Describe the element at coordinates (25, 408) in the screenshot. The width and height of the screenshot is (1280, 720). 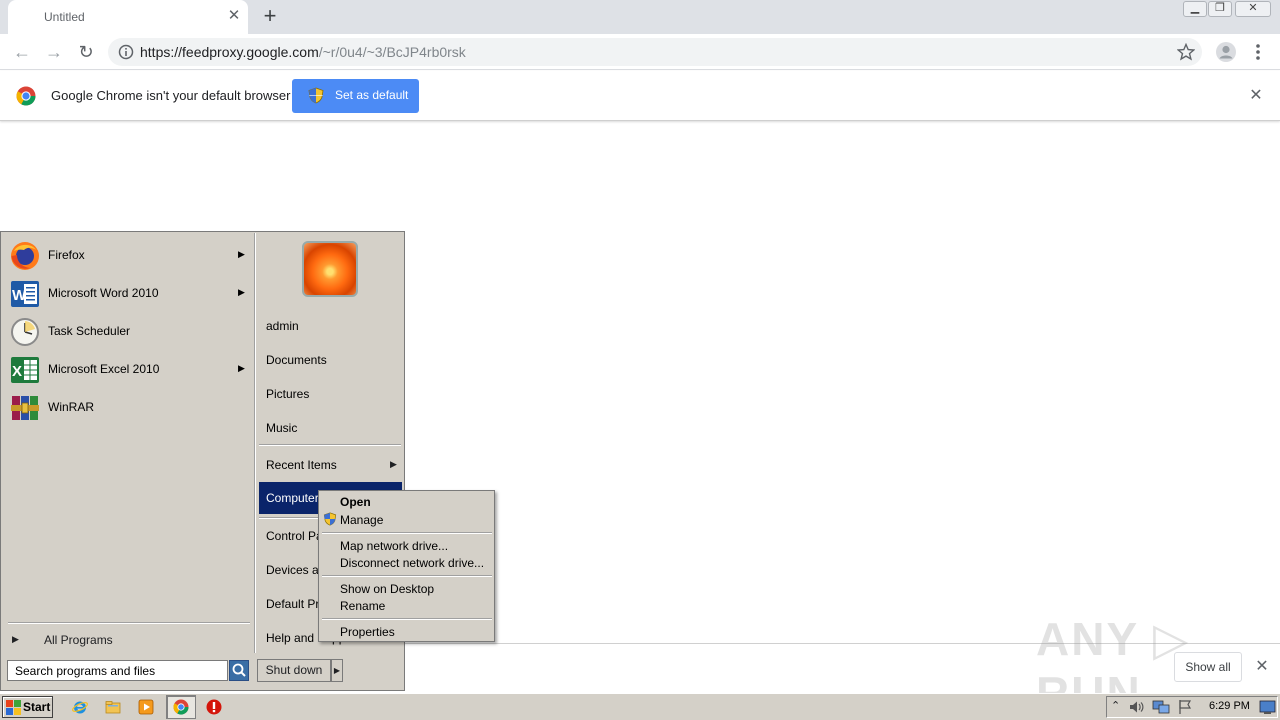
I see `winrar-icon` at that location.